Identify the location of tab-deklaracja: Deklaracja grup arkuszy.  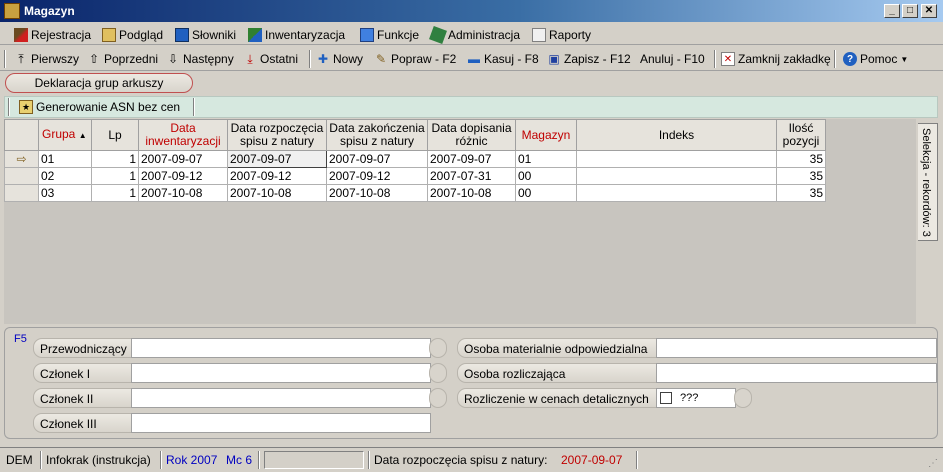
(99, 83).